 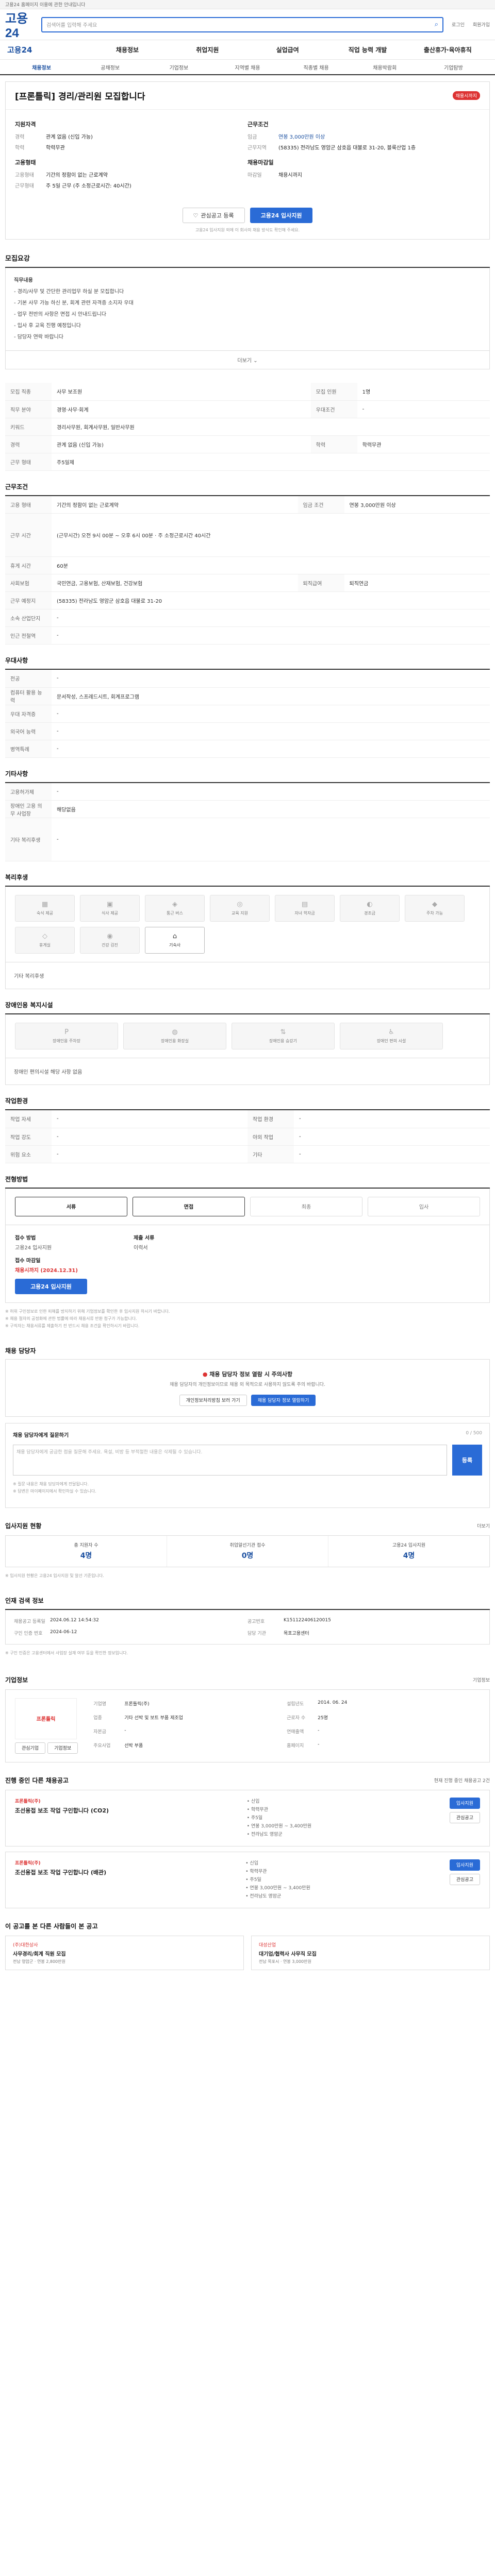 I want to click on info-value: -, so click(x=319, y=1744).